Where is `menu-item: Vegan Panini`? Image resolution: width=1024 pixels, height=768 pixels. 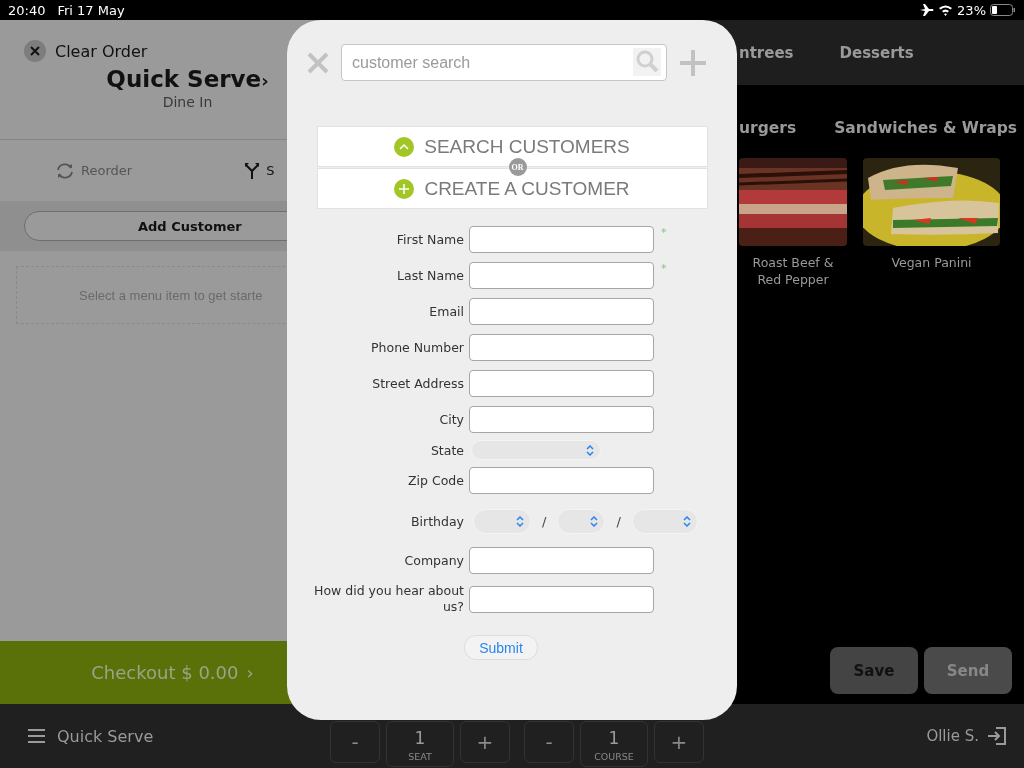
menu-item: Vegan Panini is located at coordinates (931, 223).